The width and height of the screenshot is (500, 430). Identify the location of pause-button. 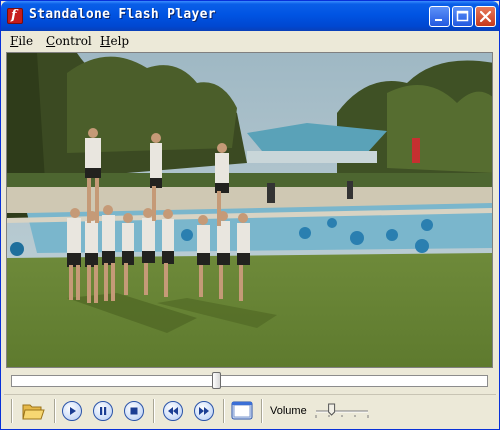
(103, 411).